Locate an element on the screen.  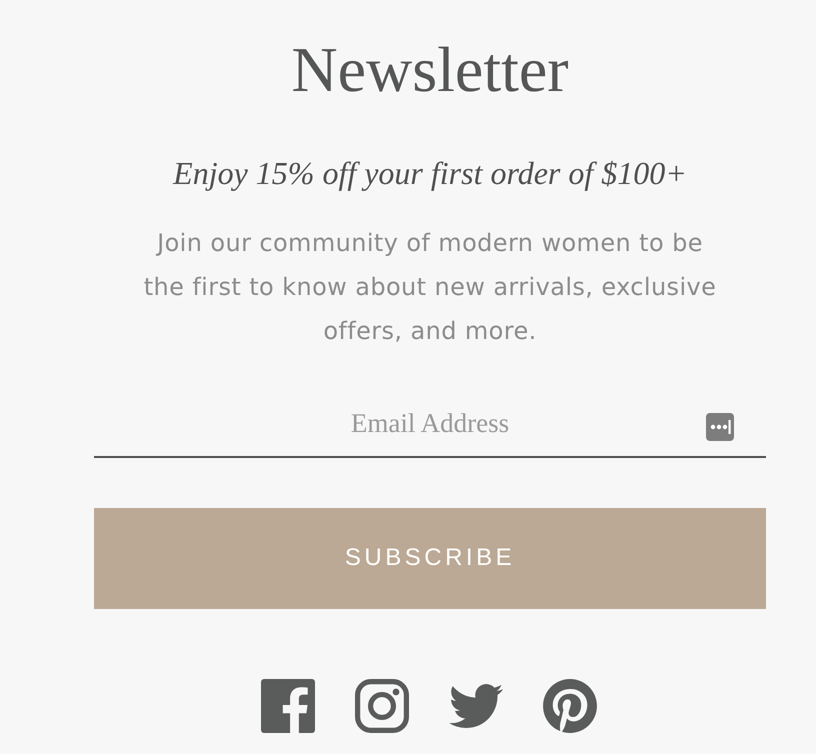
pinterest-icon is located at coordinates (570, 705).